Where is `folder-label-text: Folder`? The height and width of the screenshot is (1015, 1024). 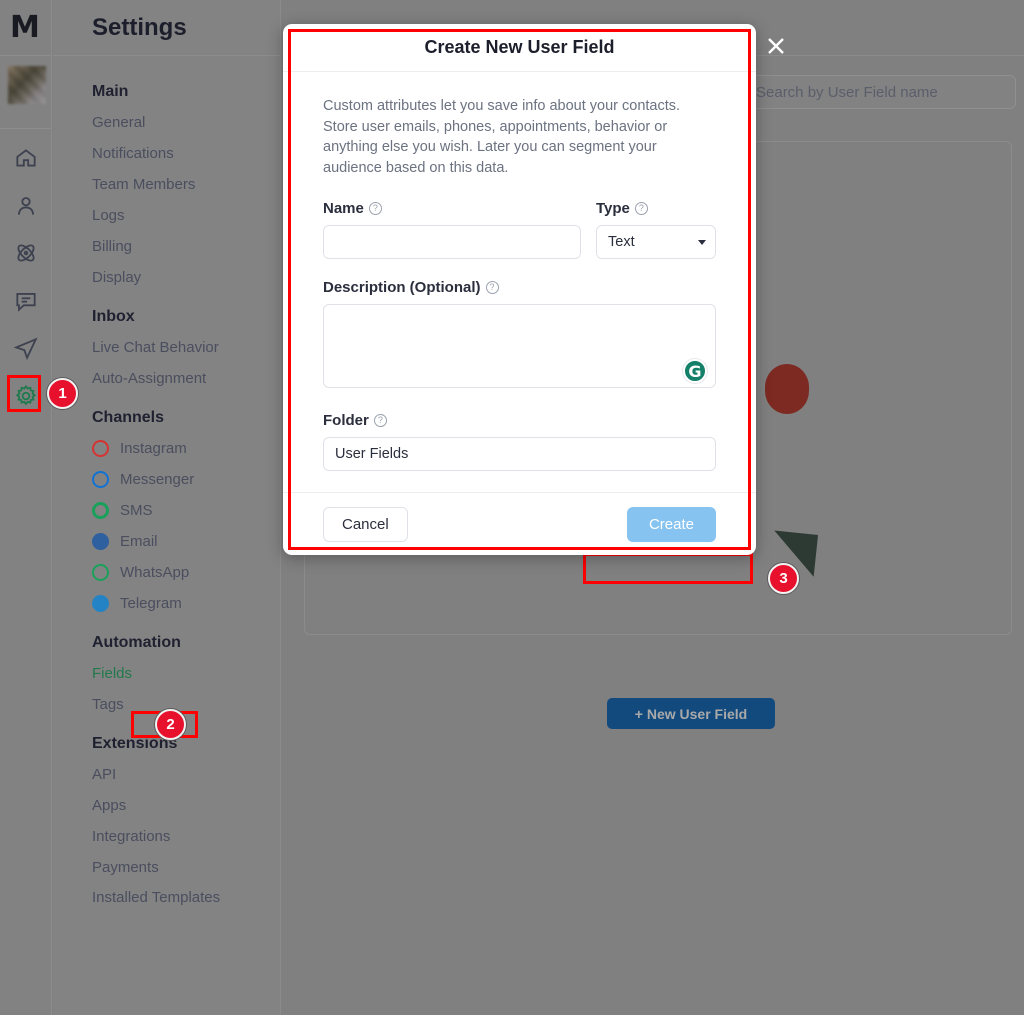
folder-label-text: Folder is located at coordinates (346, 420).